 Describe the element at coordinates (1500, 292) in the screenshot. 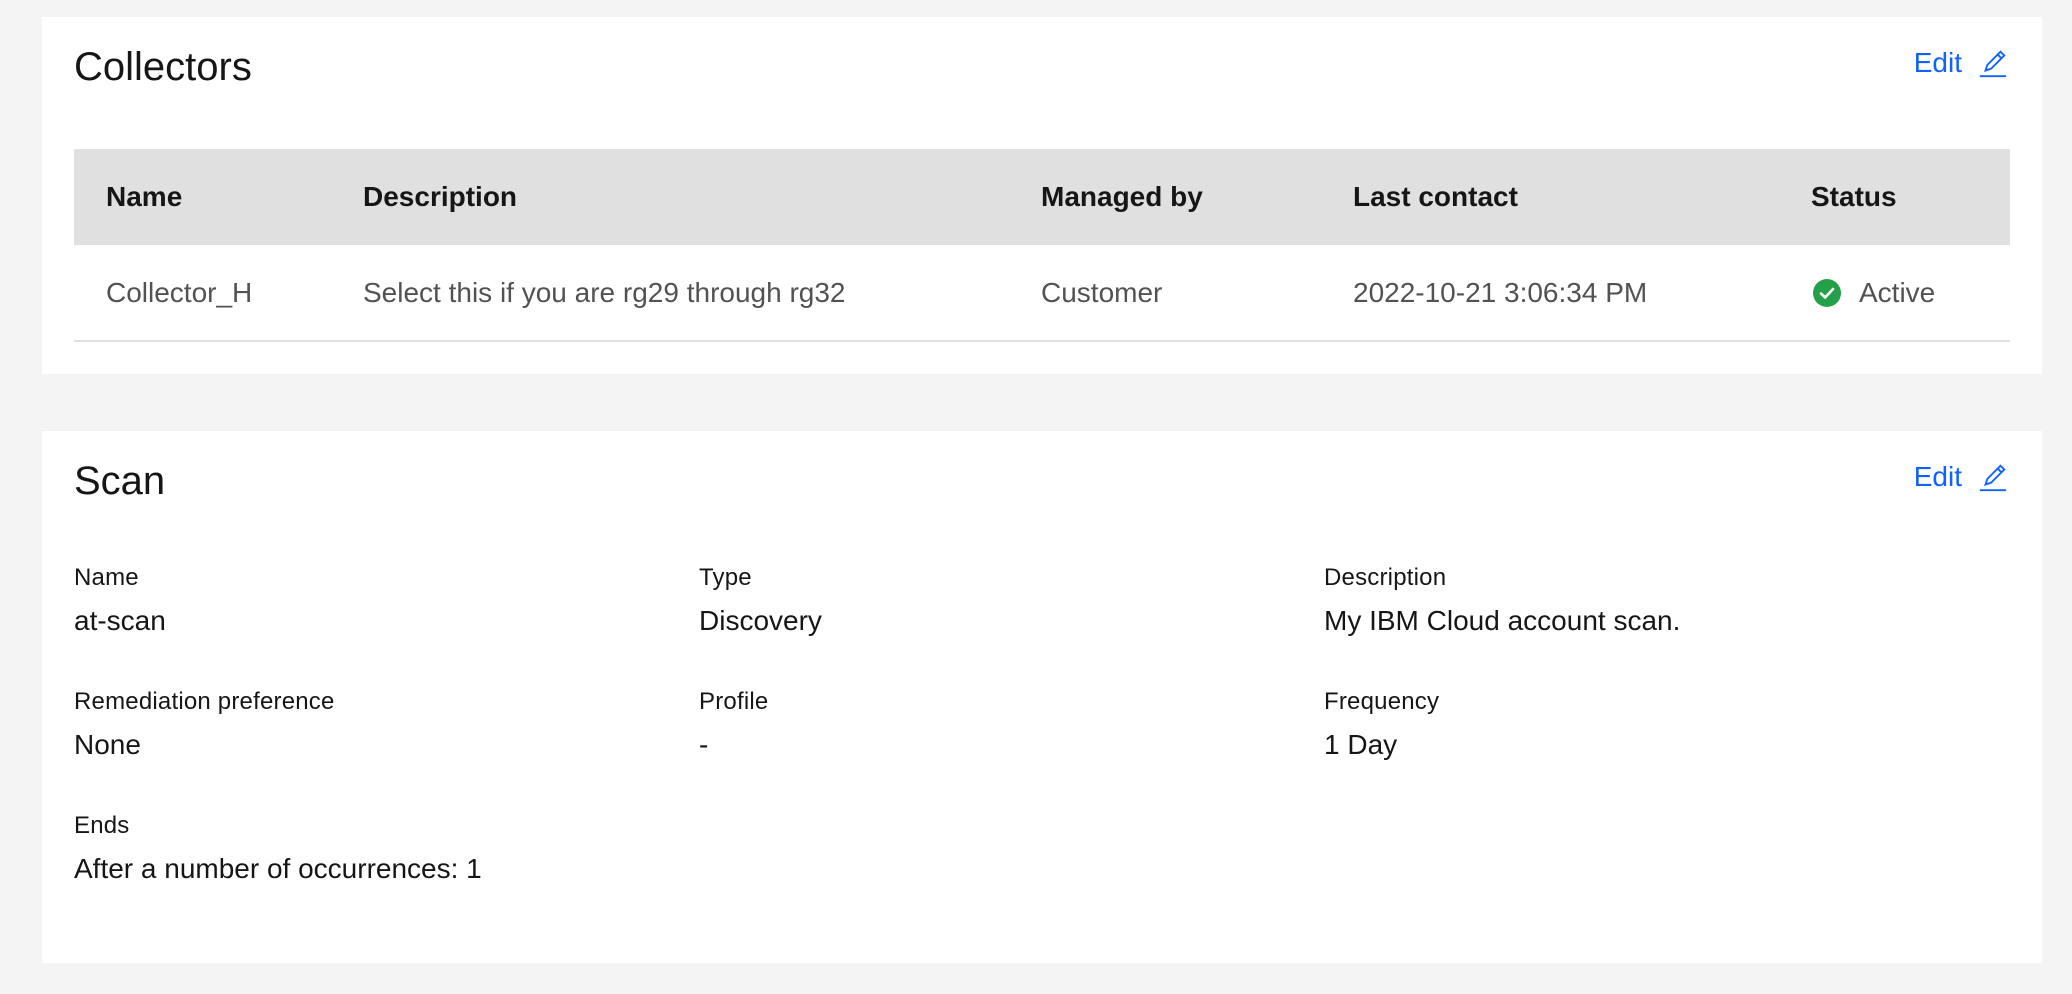

I see `cell-last-contact: 2022-10-21 3:06:34 PM` at that location.